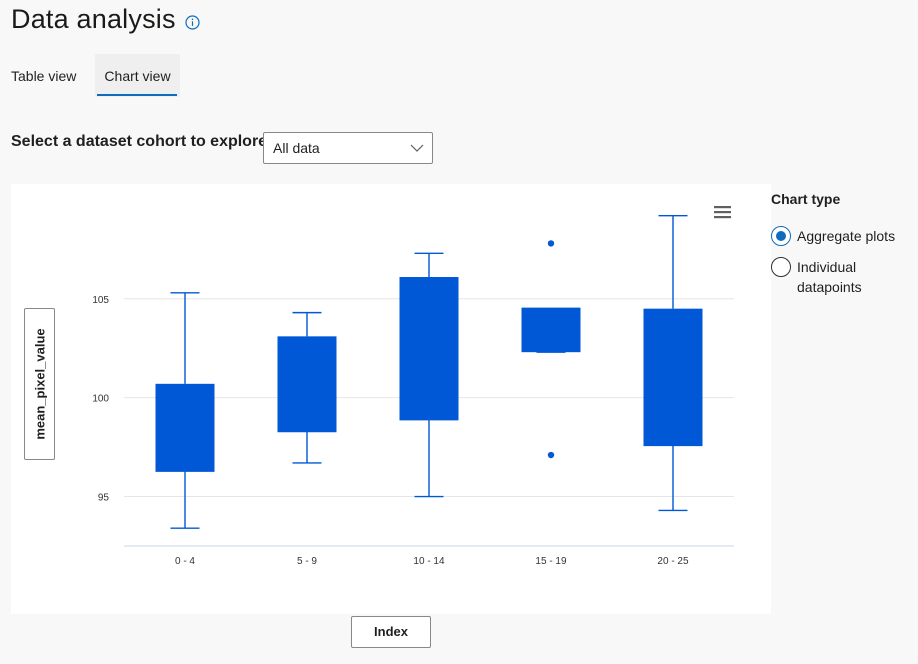 This screenshot has height=664, width=918. What do you see at coordinates (781, 236) in the screenshot?
I see `radio-selected-icon` at bounding box center [781, 236].